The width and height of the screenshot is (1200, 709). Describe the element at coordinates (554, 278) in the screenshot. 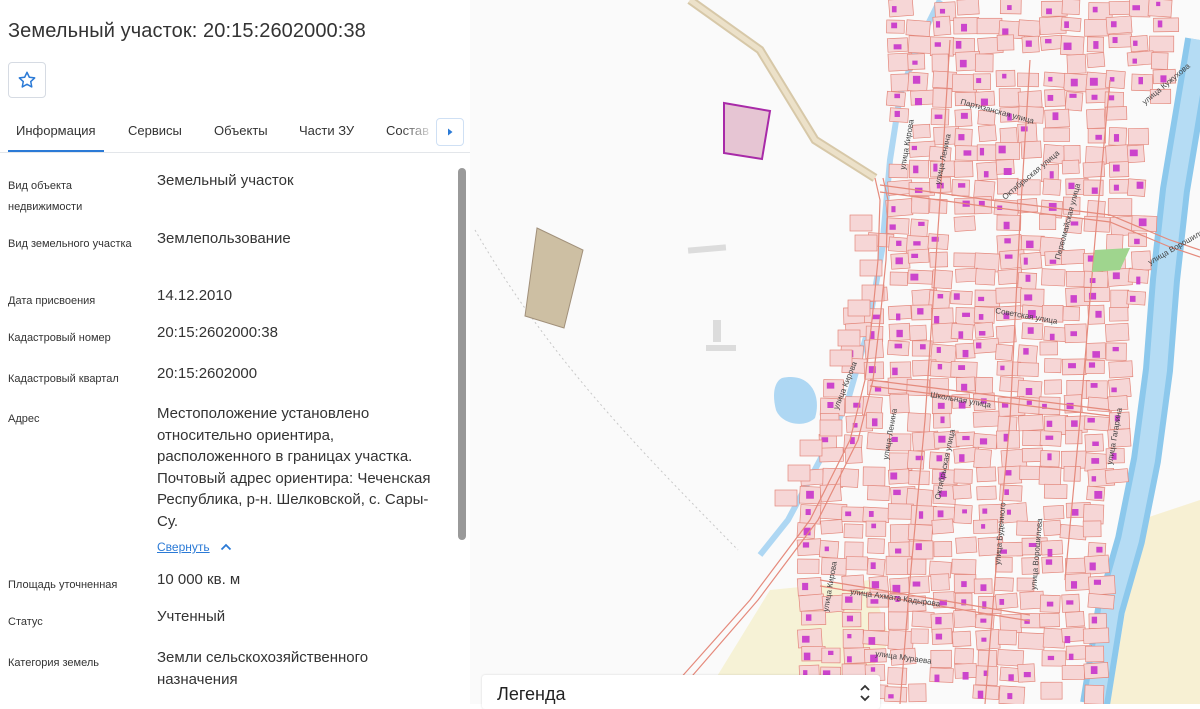

I see `field-parcel` at that location.